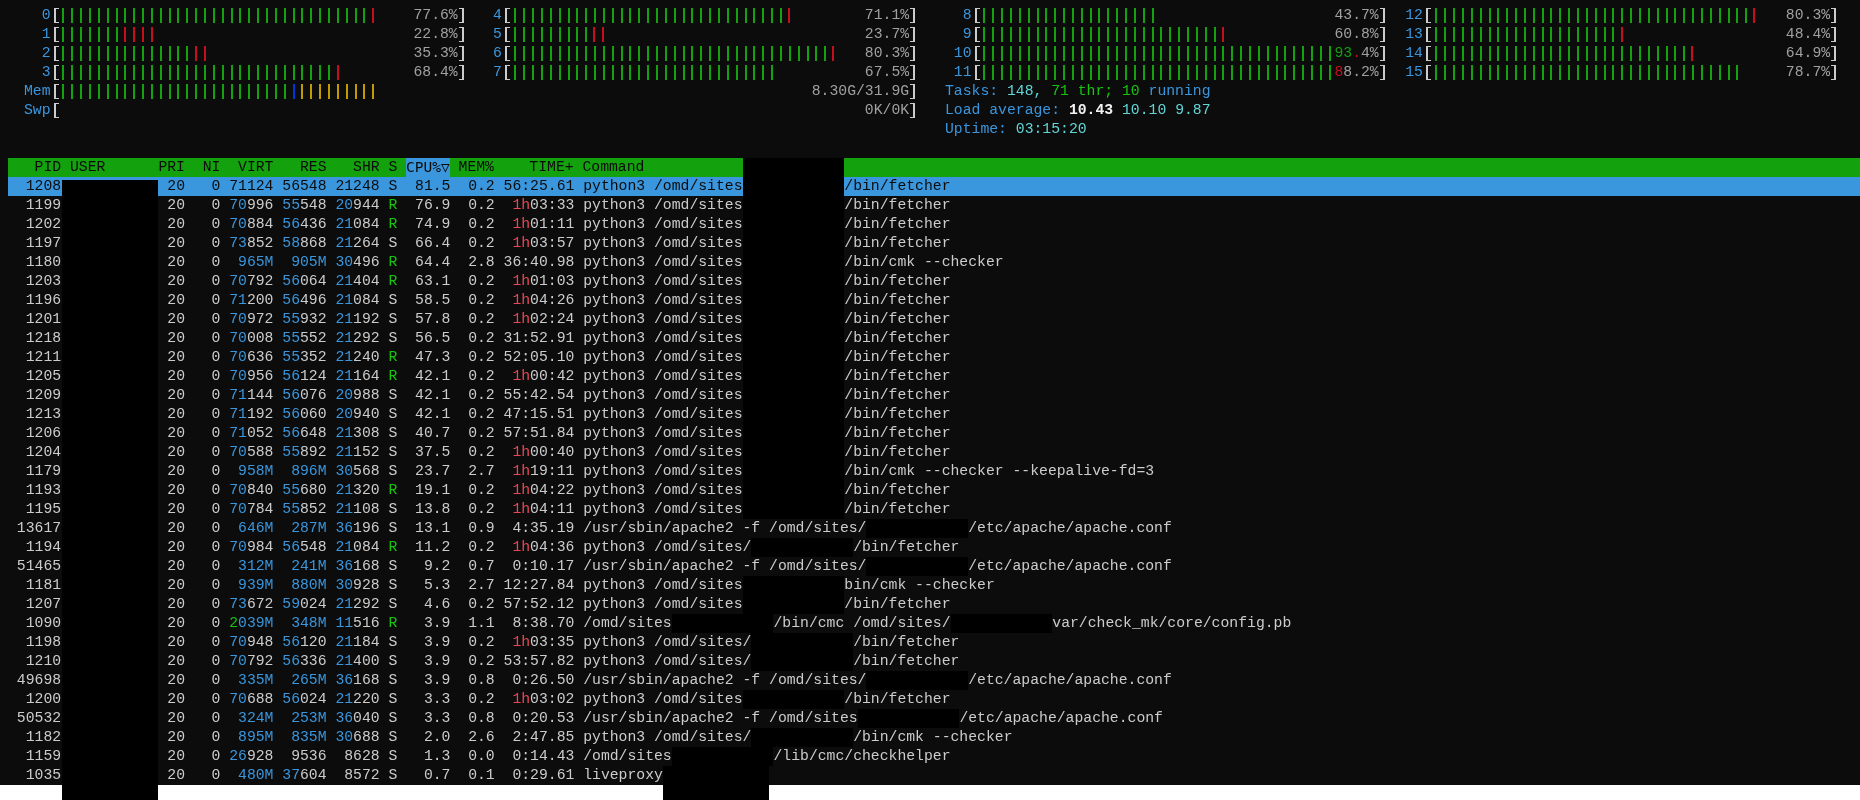 The height and width of the screenshot is (800, 1860). What do you see at coordinates (934, 642) in the screenshot?
I see `process-row: 1198 20 0 70948 56120 21184 S 3.9 0.2 1h03:35 python3 /omd/sites/ /bin/fetcher` at bounding box center [934, 642].